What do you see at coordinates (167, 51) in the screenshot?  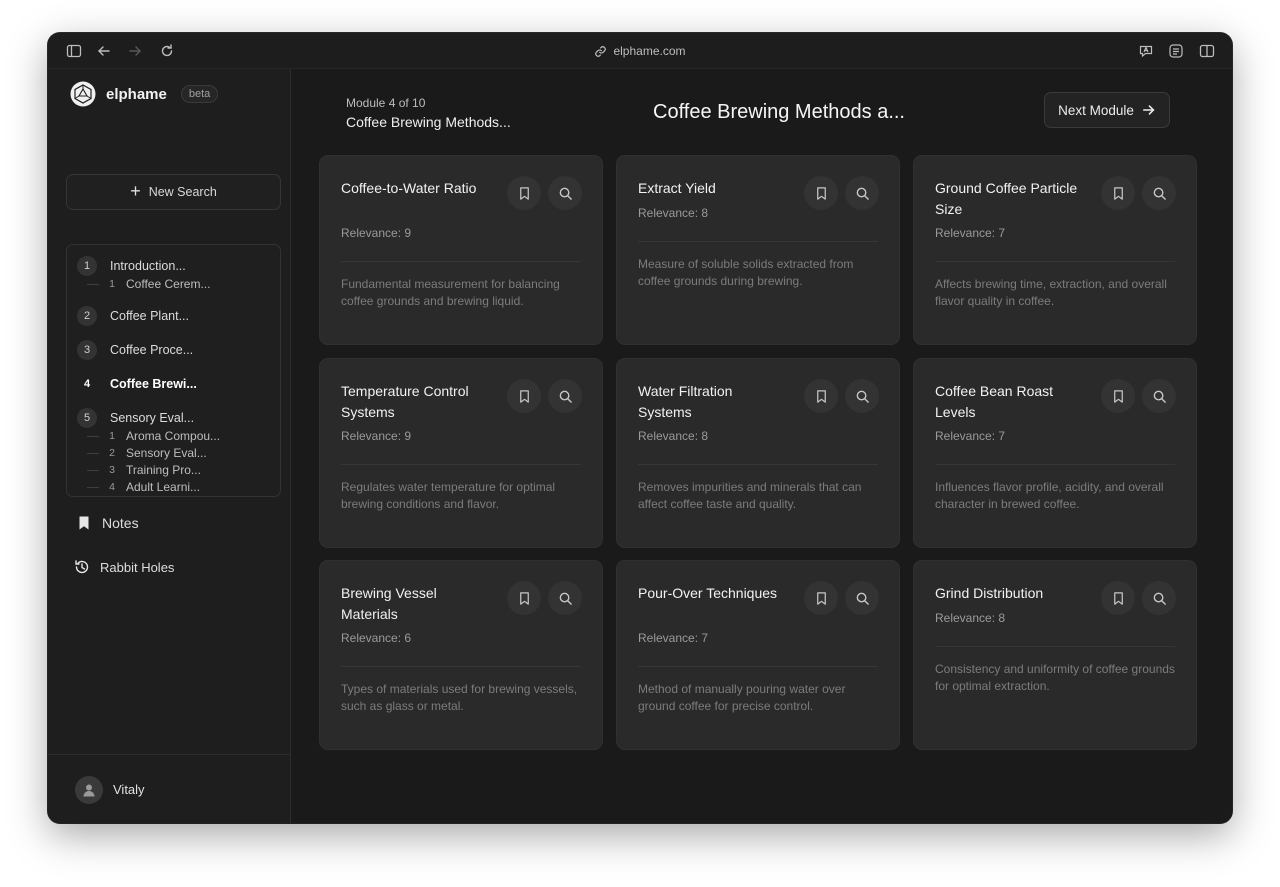 I see `reload-icon` at bounding box center [167, 51].